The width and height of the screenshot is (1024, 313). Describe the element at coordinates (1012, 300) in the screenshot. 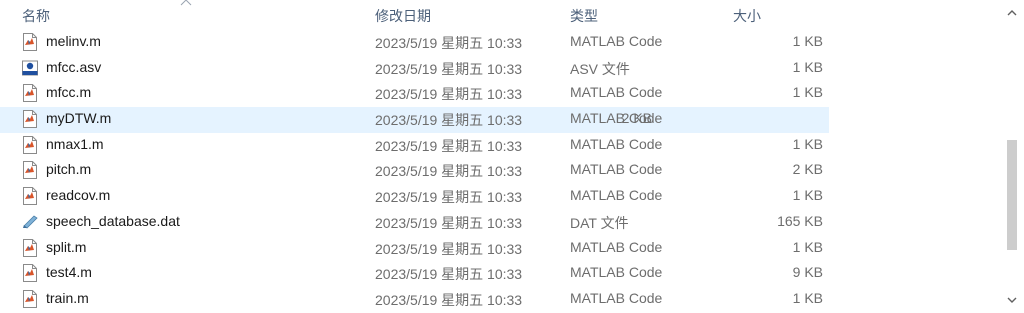

I see `scroll-down-arrow-icon` at that location.